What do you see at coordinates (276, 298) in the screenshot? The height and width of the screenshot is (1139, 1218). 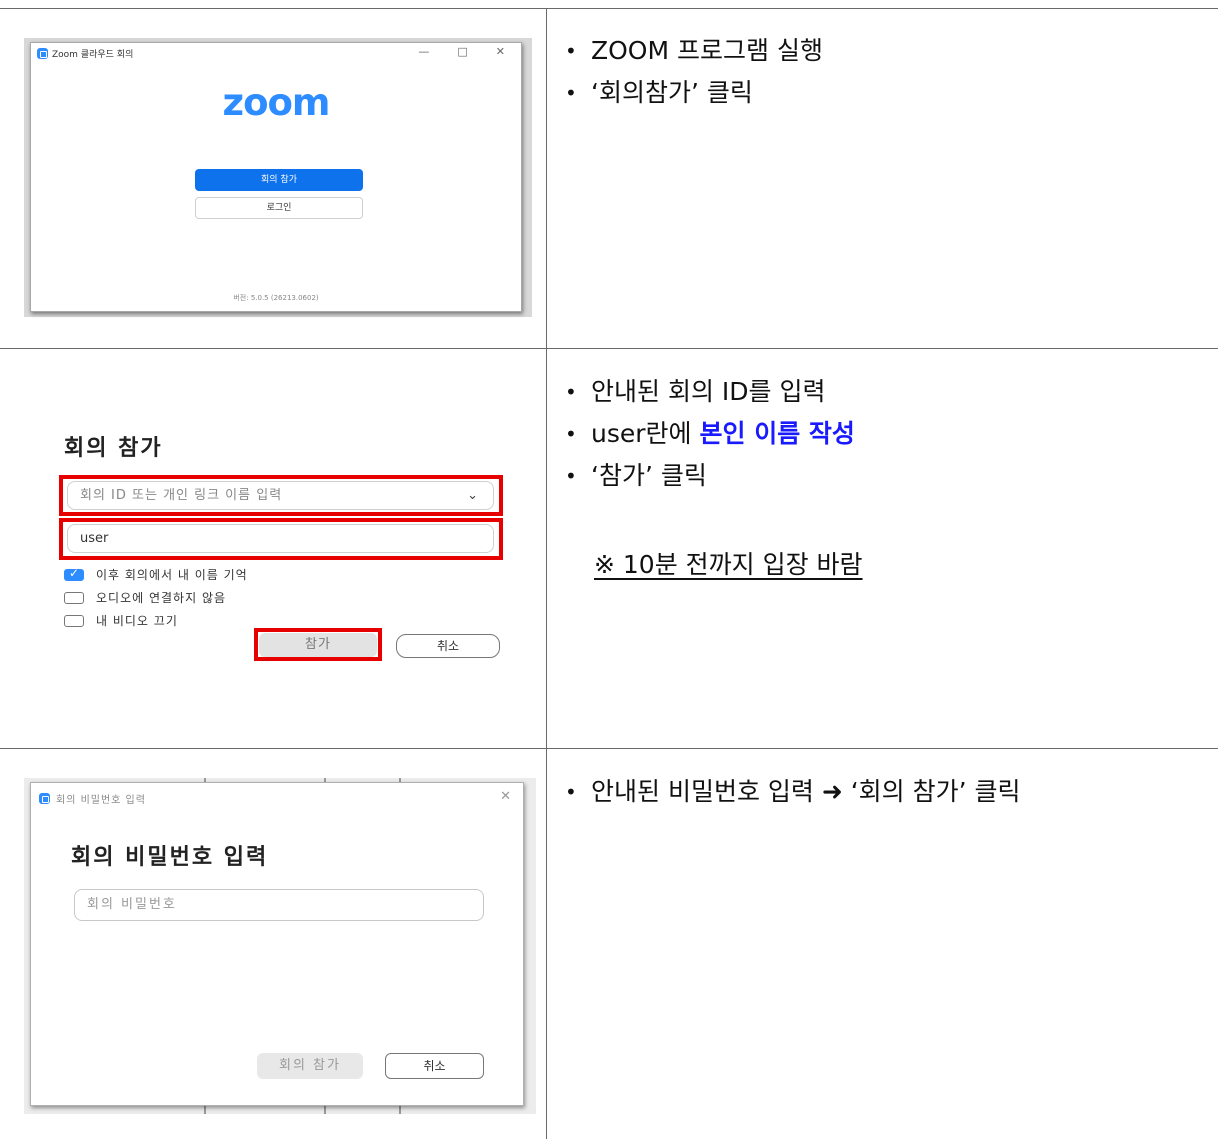 I see `version-text: 버전: 5.0.5 (26213.0602)` at bounding box center [276, 298].